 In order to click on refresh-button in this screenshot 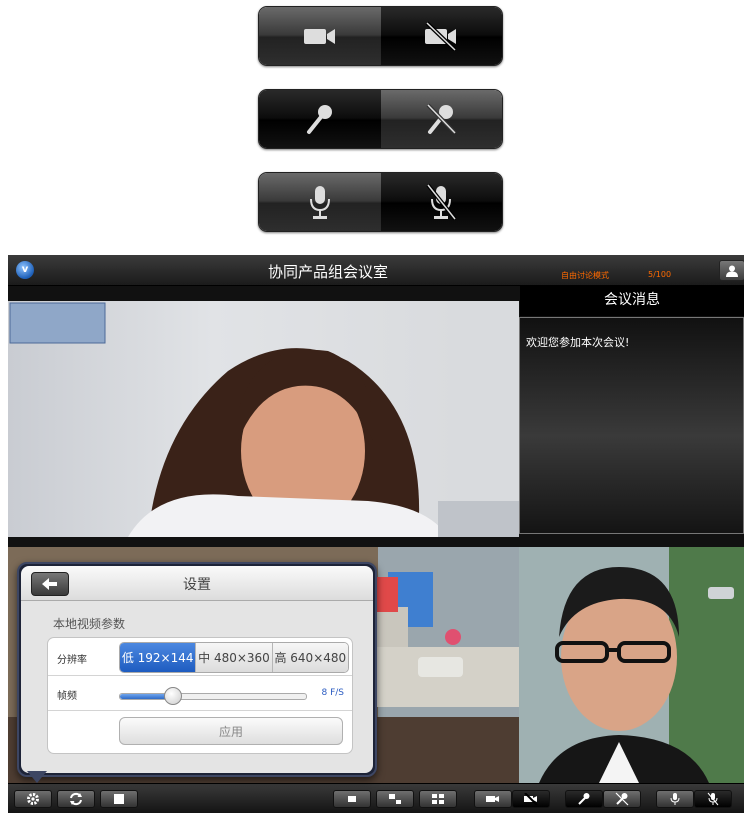, I will do `click(76, 799)`.